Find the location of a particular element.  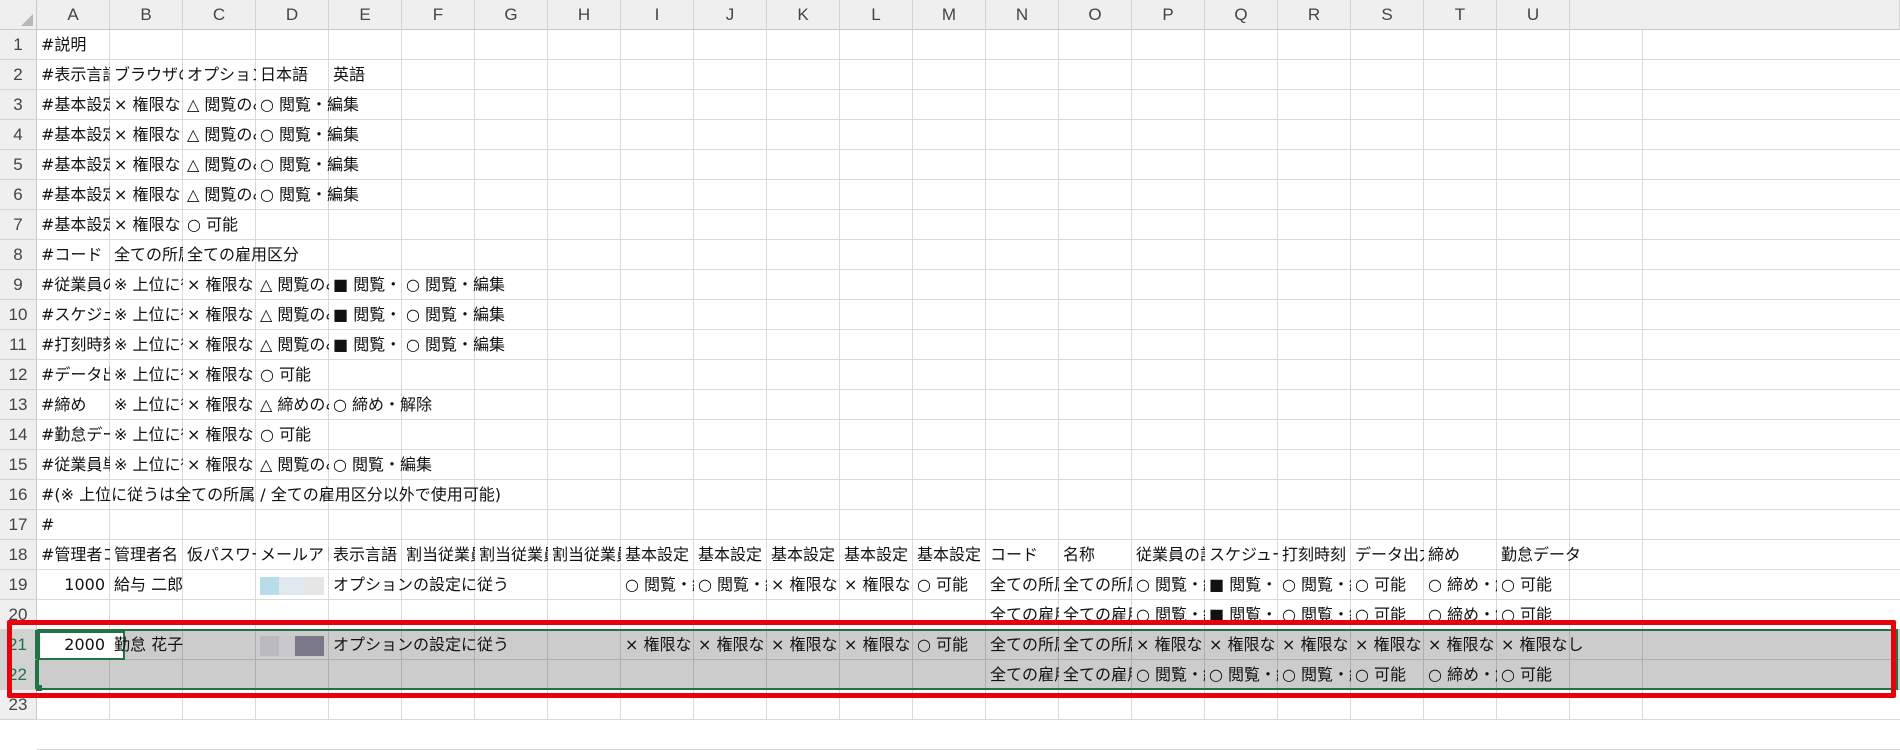

cell-h18: 割当従業員 is located at coordinates (584, 554).